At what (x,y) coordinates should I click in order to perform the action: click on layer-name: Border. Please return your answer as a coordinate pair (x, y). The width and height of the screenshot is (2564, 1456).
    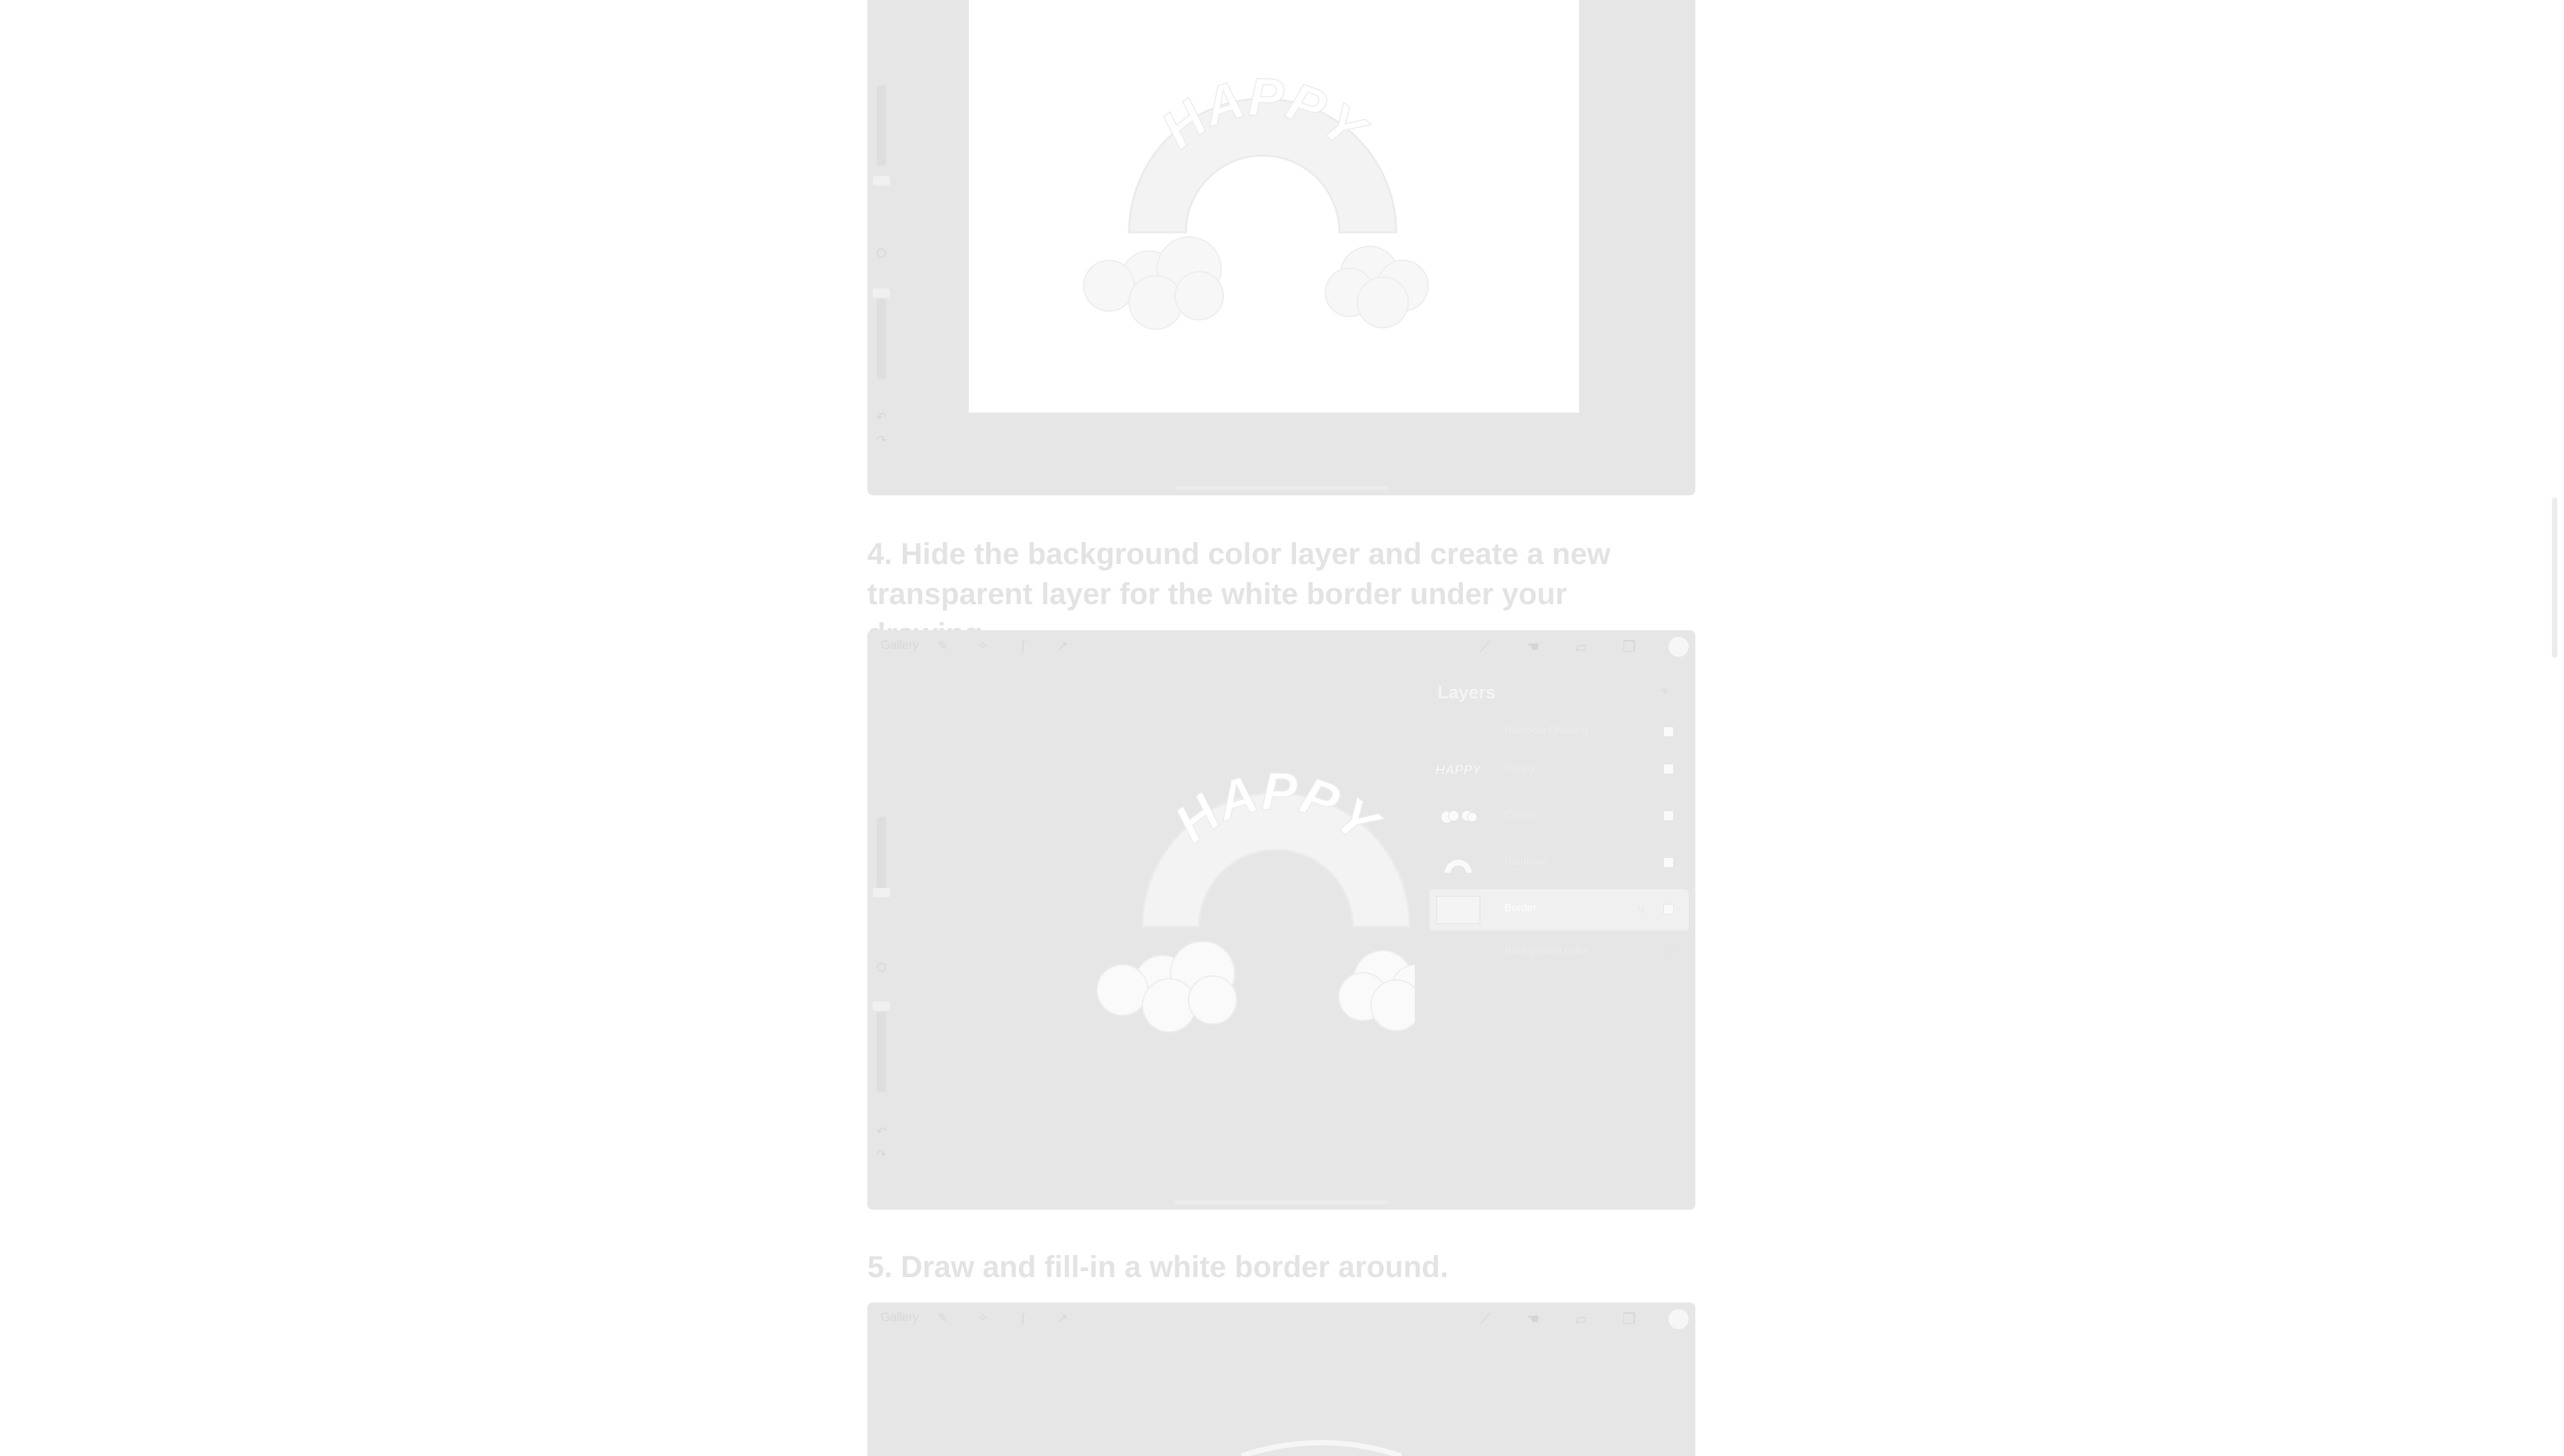
    Looking at the image, I should click on (1520, 908).